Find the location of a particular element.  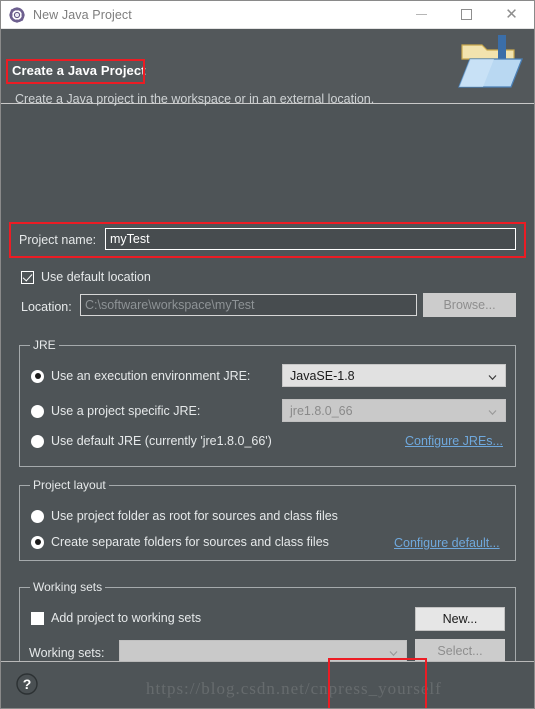

radio-use-project-specific-jre: Use a project specific JRE: is located at coordinates (115, 411).